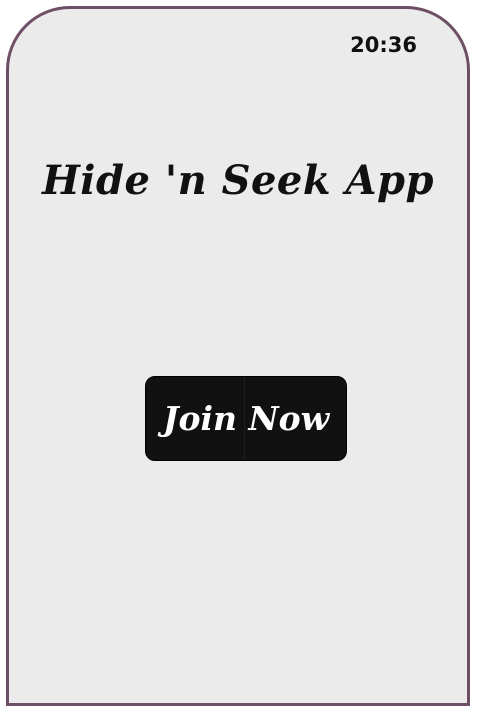  Describe the element at coordinates (383, 45) in the screenshot. I see `status-time: 20:36` at that location.